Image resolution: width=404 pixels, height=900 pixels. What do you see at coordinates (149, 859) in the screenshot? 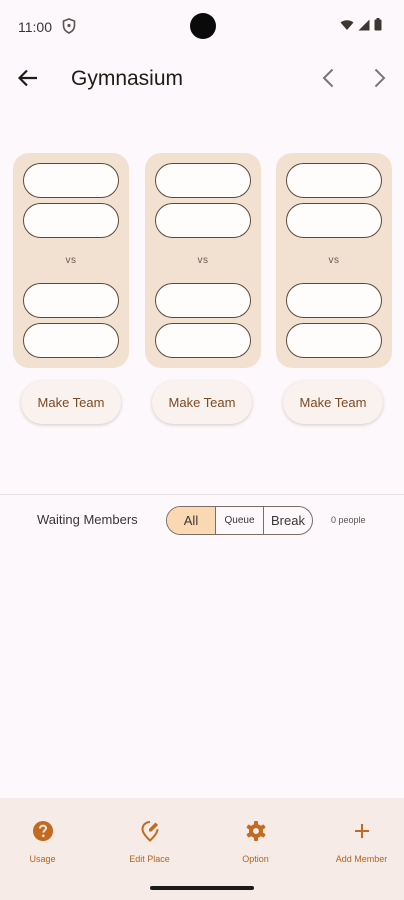
I see `nav-edit-place-label: Edit Place` at bounding box center [149, 859].